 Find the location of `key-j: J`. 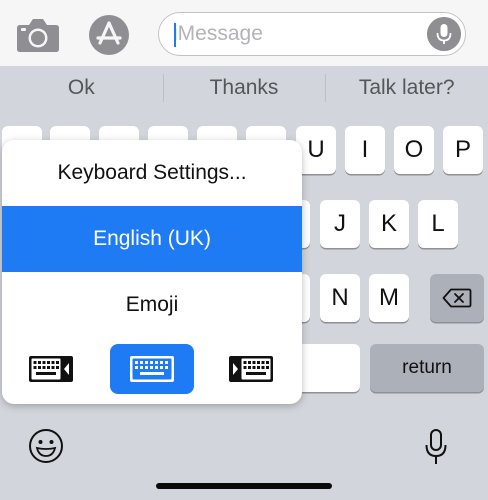

key-j: J is located at coordinates (340, 224).